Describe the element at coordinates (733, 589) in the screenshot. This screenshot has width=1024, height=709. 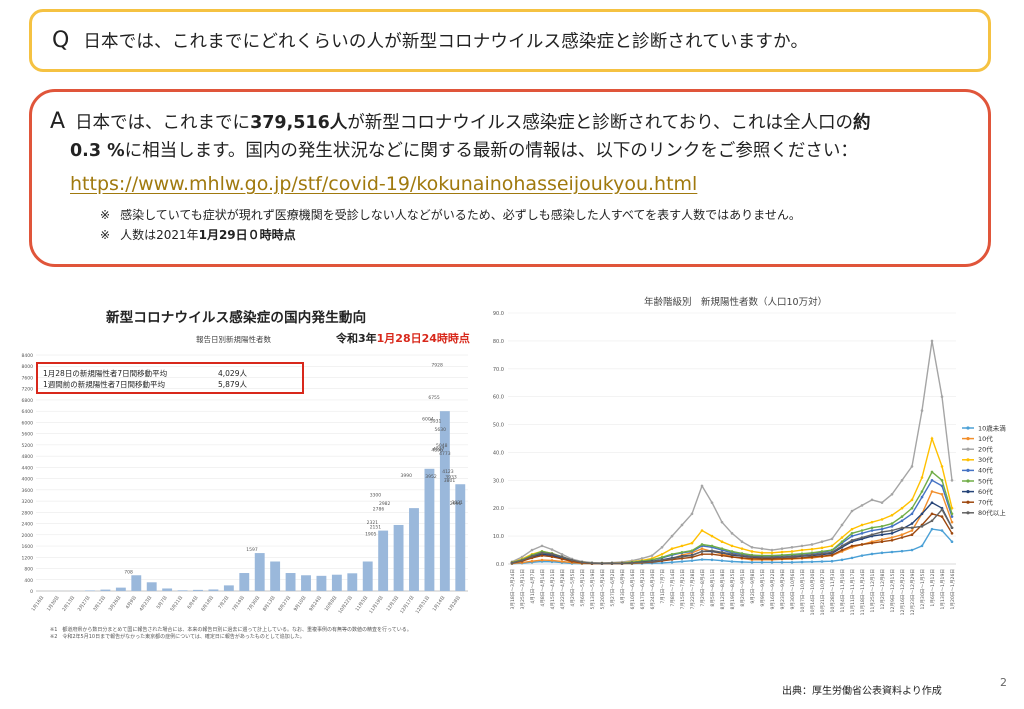
I see `x-tick-label: 8月19日～8月25日` at that location.